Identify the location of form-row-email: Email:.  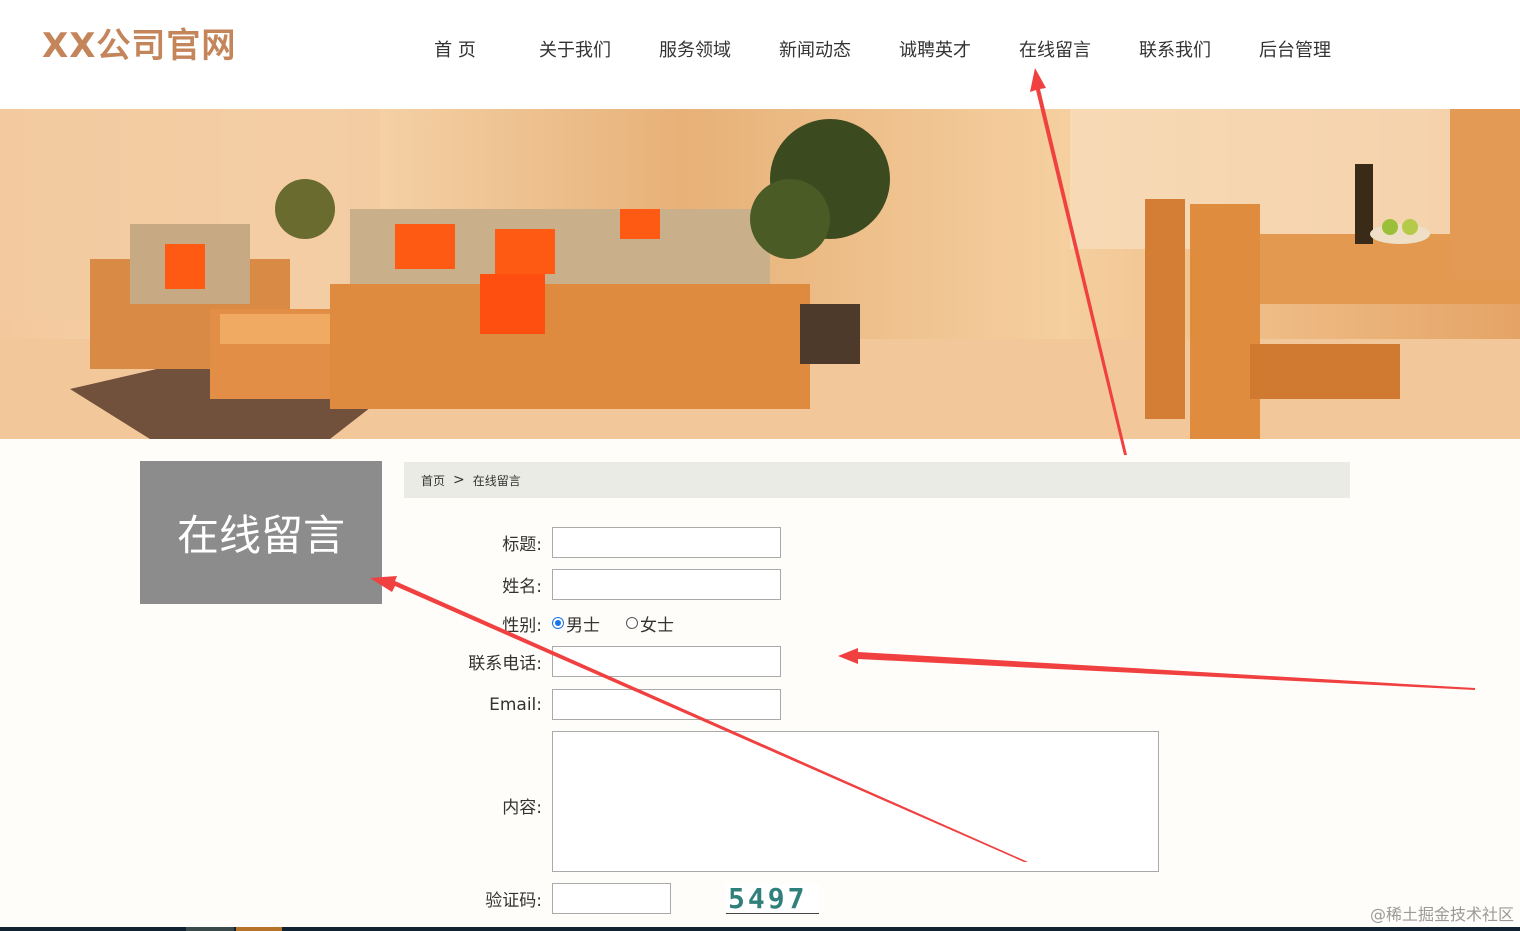
(854, 704).